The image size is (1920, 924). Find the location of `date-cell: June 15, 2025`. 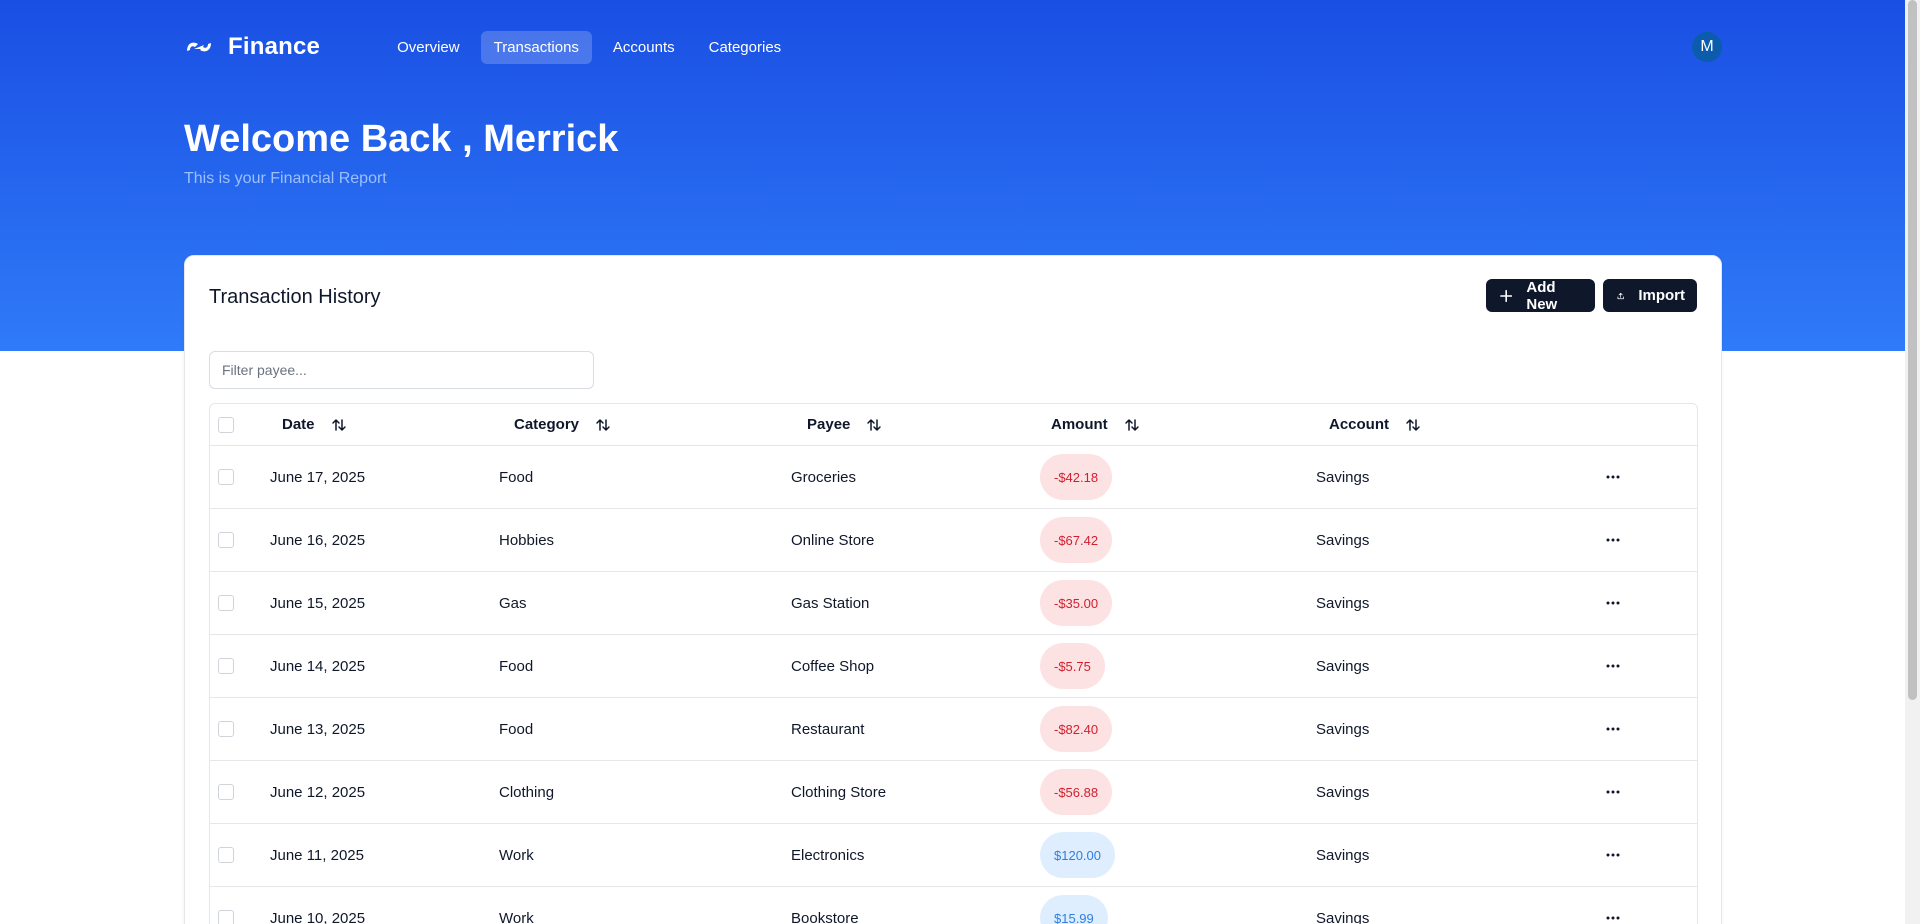

date-cell: June 15, 2025 is located at coordinates (318, 603).